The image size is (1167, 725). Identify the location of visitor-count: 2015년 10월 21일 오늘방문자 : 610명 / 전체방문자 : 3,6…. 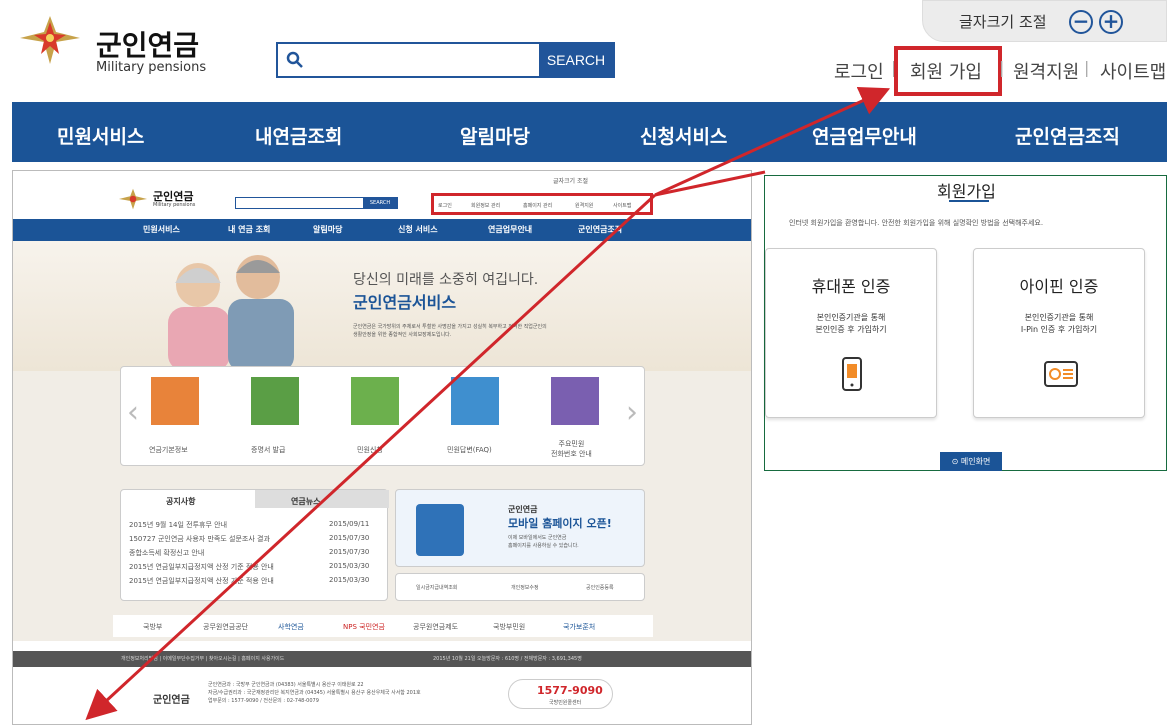
(507, 659).